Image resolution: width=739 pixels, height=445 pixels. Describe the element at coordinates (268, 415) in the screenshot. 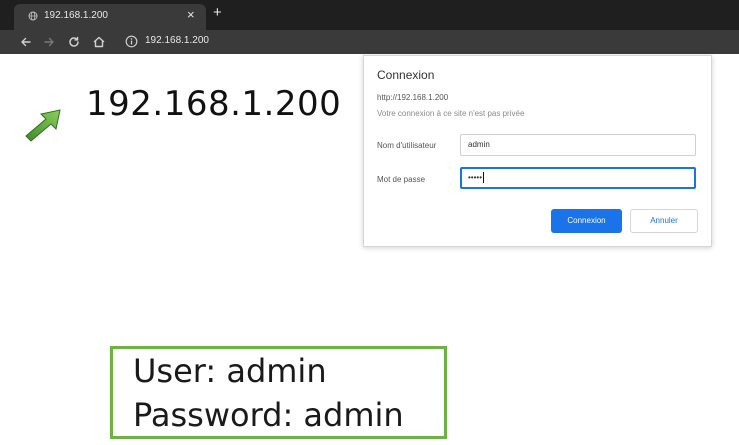

I see `password-credential-line: Password: admin` at that location.